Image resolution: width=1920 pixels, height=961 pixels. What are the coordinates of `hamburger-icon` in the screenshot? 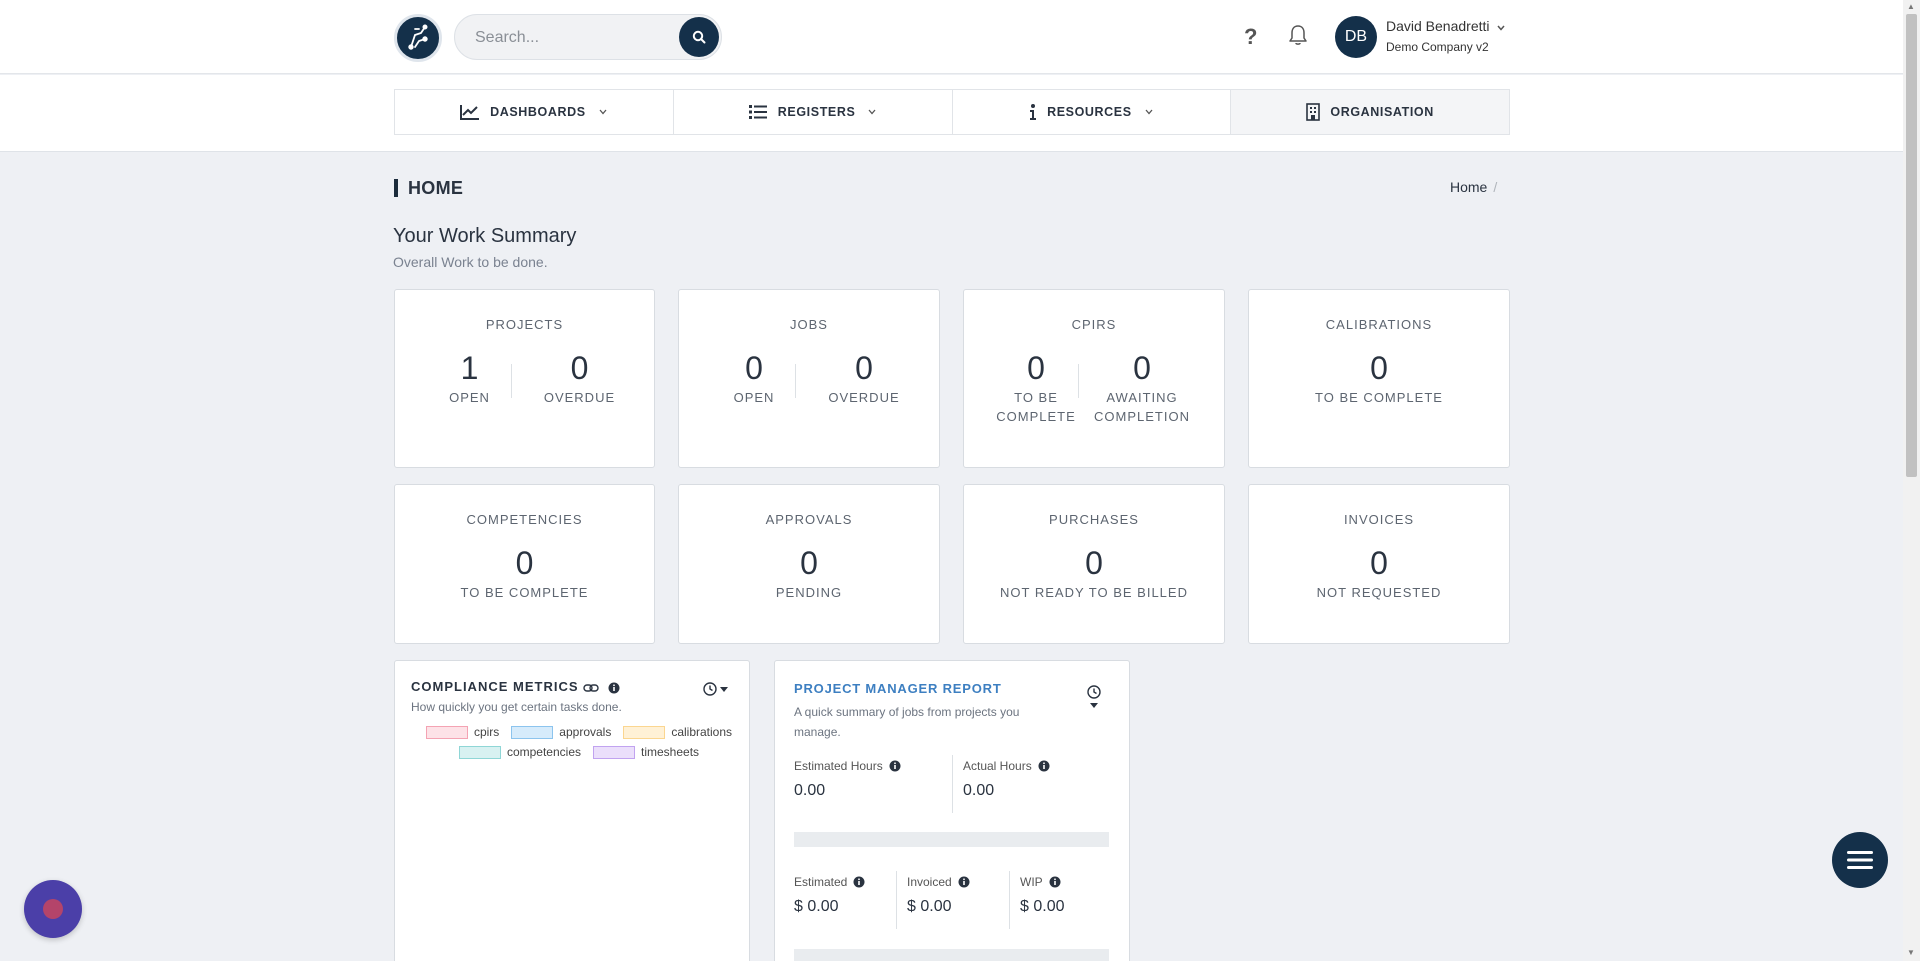 It's located at (1860, 860).